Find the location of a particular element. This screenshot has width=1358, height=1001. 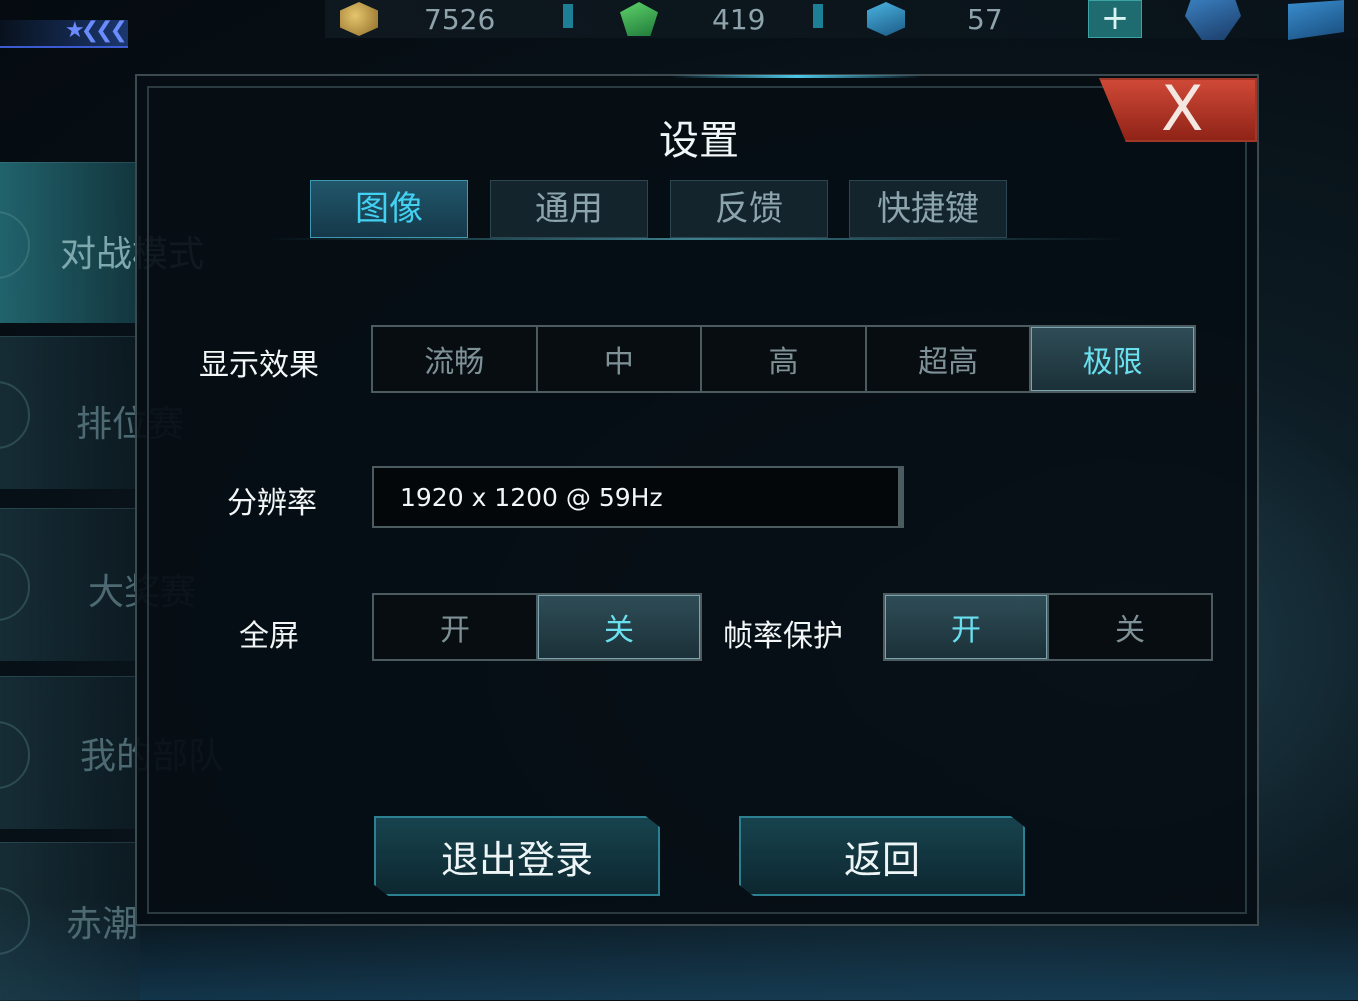

sidebar-item-label: 赤潮 is located at coordinates (102, 924).